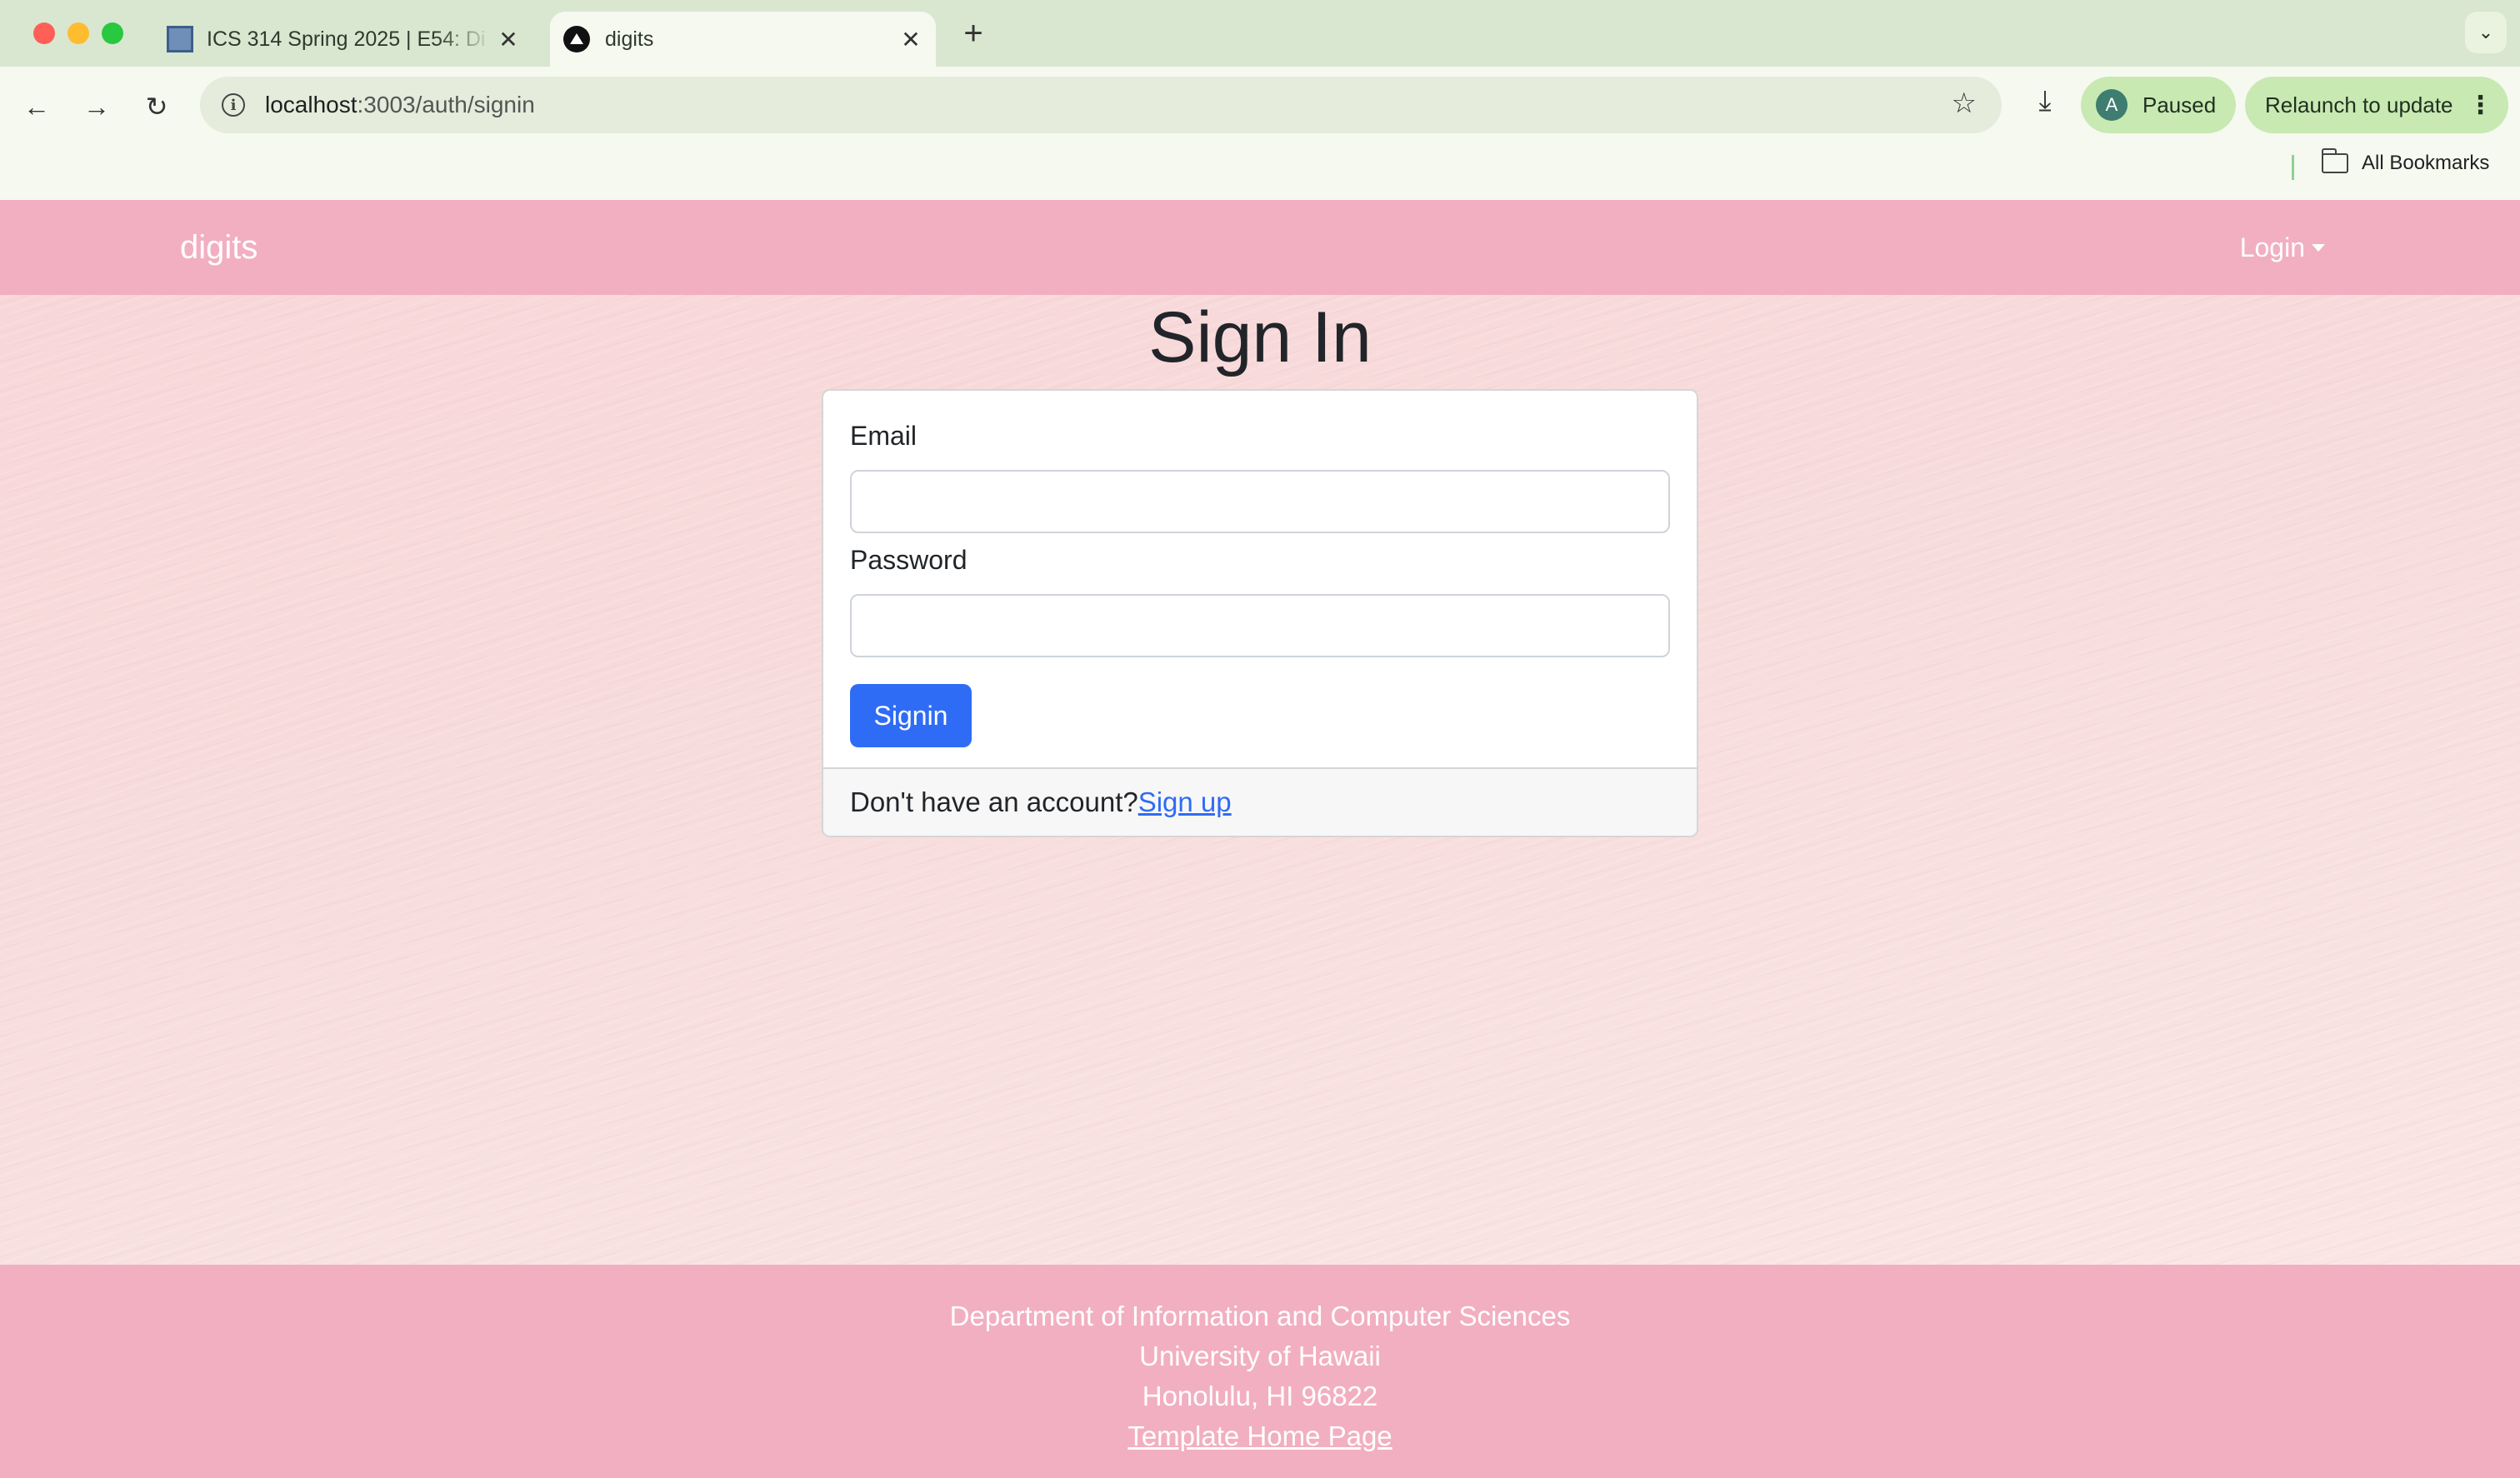  Describe the element at coordinates (994, 801) in the screenshot. I see `no-account-text: Don't have an account?` at that location.